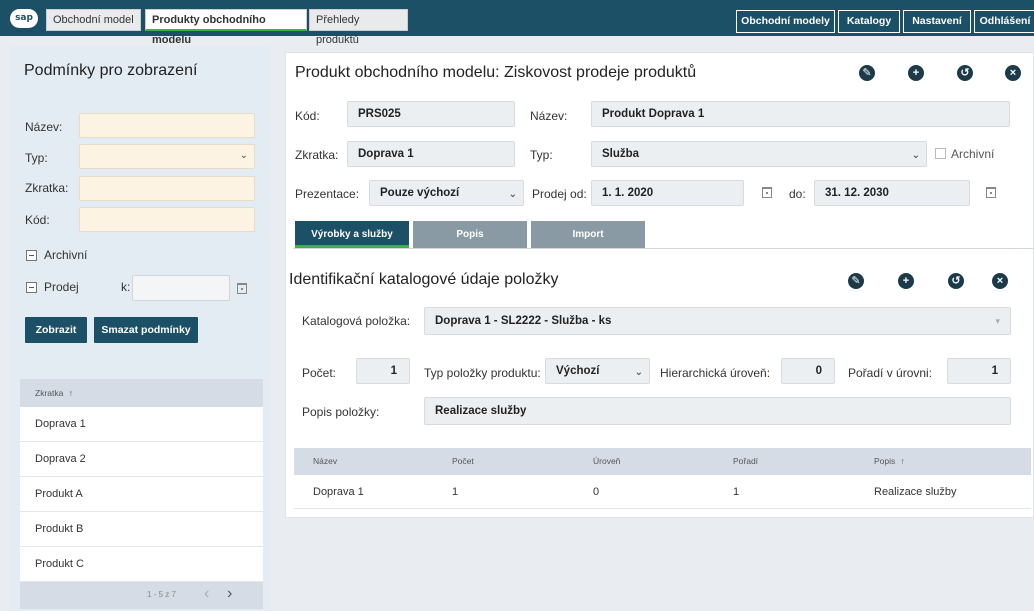  Describe the element at coordinates (889, 461) in the screenshot. I see `column-header-popis: Popis ↑` at that location.